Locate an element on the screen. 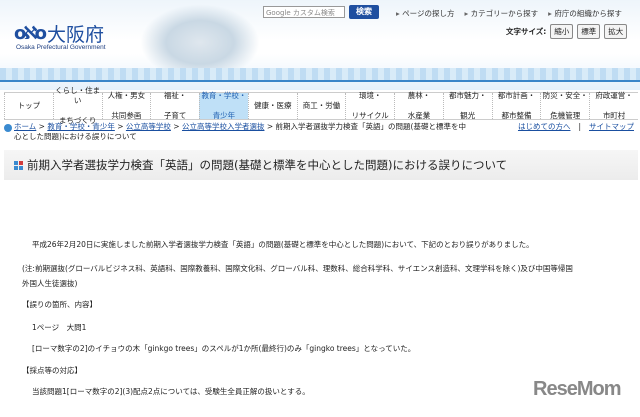  nav-item-label: 危機管理 is located at coordinates (565, 115).